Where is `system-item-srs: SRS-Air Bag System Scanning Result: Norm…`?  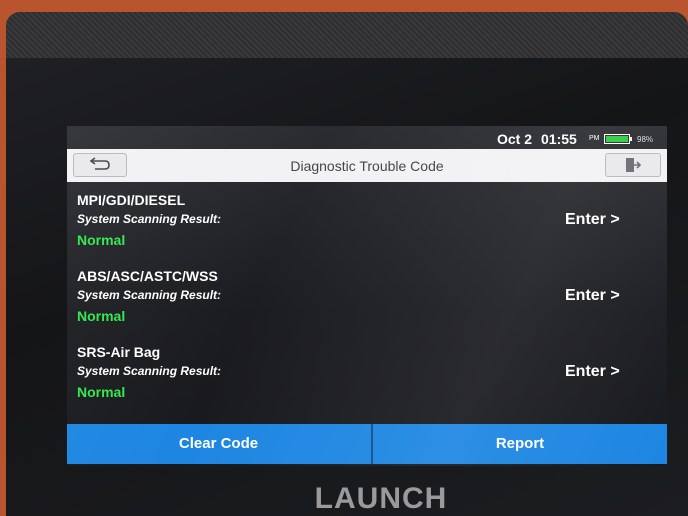
system-item-srs: SRS-Air Bag System Scanning Result: Norm… is located at coordinates (367, 381).